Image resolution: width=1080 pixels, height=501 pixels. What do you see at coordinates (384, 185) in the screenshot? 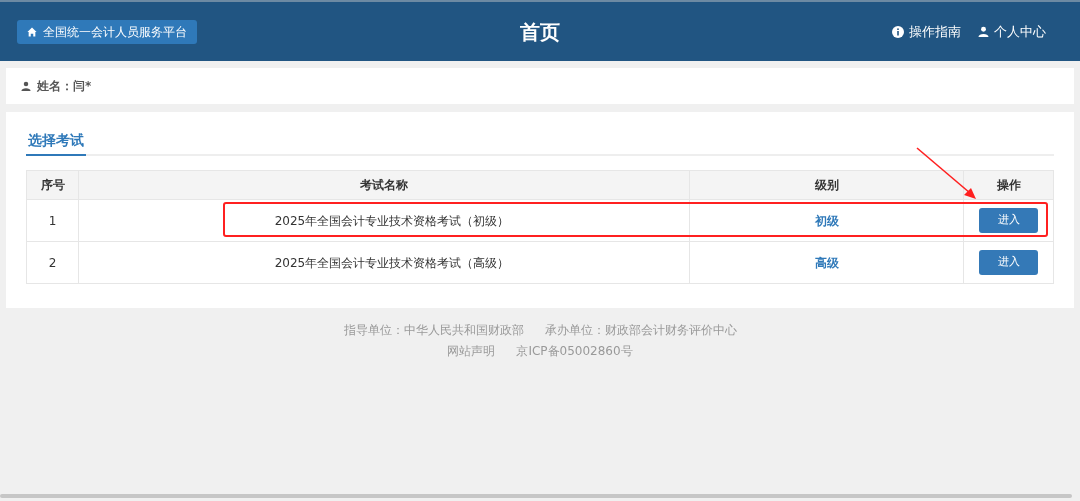
I see `column-header: 考试名称` at bounding box center [384, 185].